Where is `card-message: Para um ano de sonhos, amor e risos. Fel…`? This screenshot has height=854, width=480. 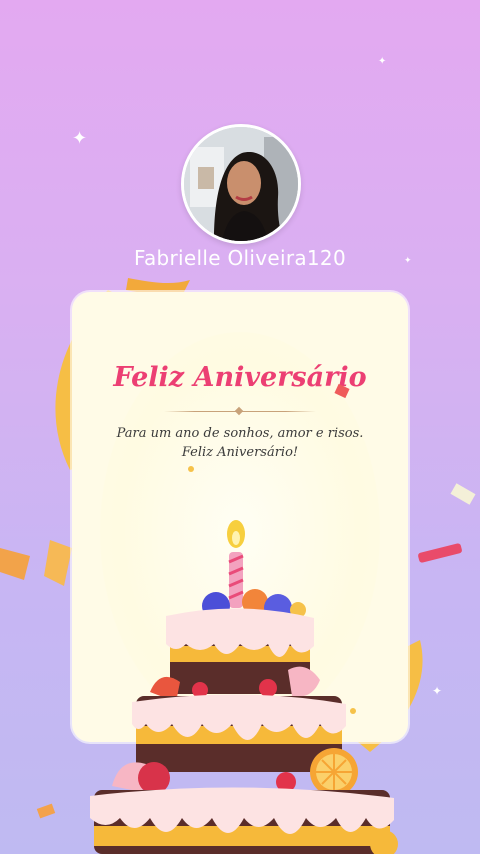
card-message: Para um ano de sonhos, amor e risos. Fel… is located at coordinates (240, 443).